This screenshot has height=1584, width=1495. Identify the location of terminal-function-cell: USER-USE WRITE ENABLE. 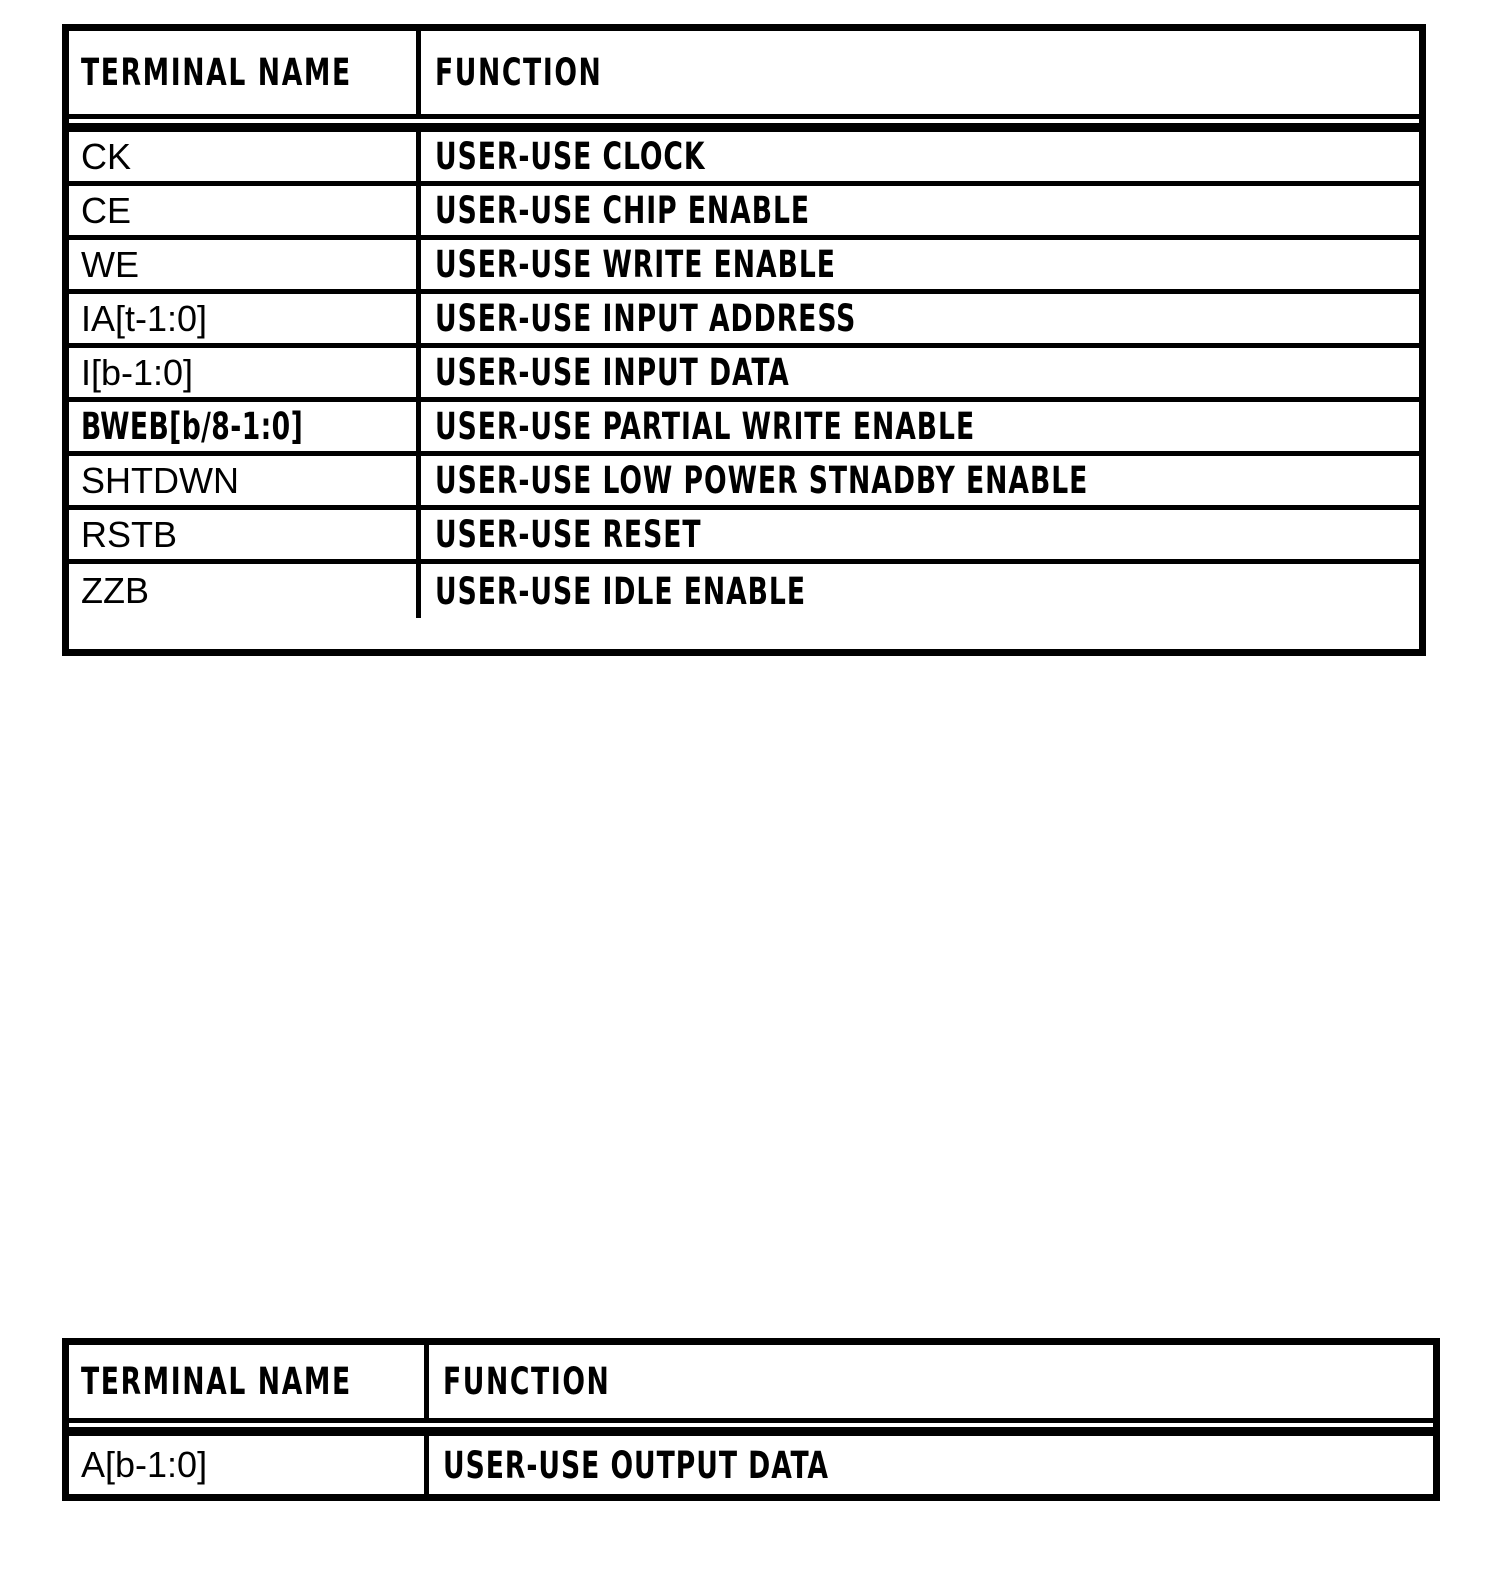
(920, 264).